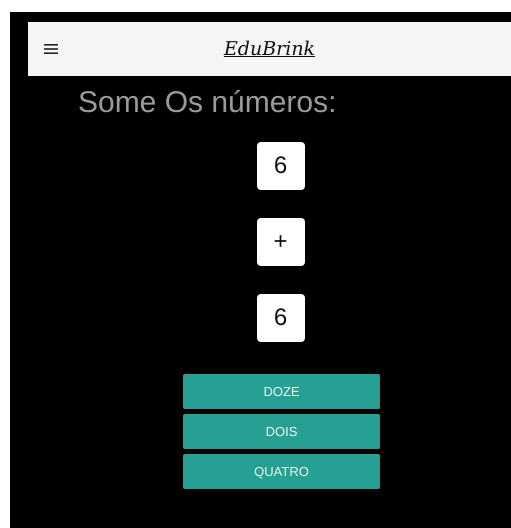 Image resolution: width=511 pixels, height=528 pixels. What do you see at coordinates (281, 471) in the screenshot?
I see `answer-button: QUATRO` at bounding box center [281, 471].